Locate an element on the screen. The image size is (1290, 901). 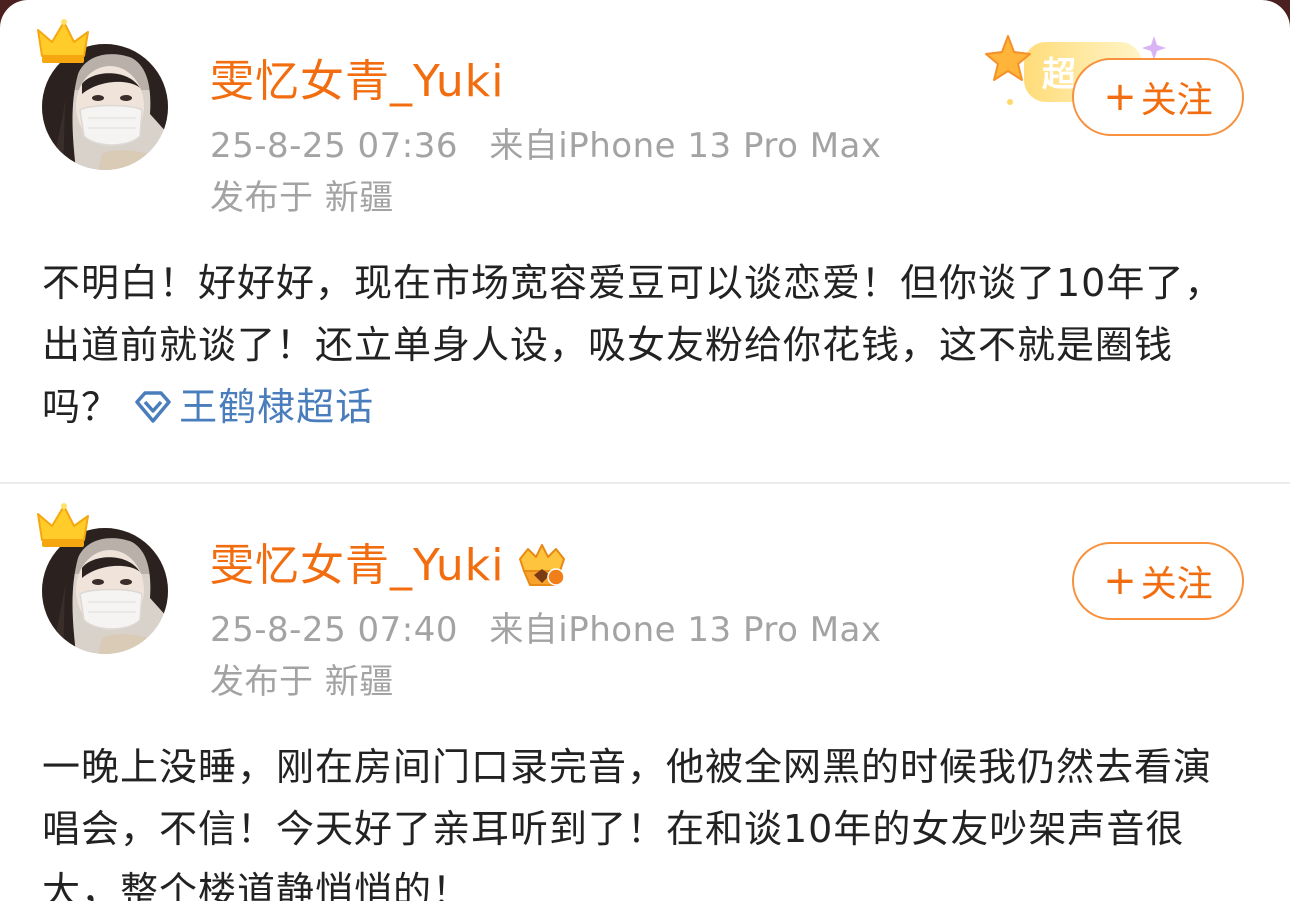
topic-label: 王鹤棣超话 is located at coordinates (277, 407).